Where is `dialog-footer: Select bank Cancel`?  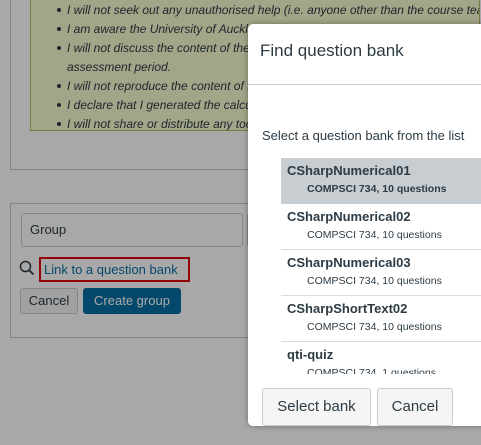 dialog-footer: Select bank Cancel is located at coordinates (364, 400).